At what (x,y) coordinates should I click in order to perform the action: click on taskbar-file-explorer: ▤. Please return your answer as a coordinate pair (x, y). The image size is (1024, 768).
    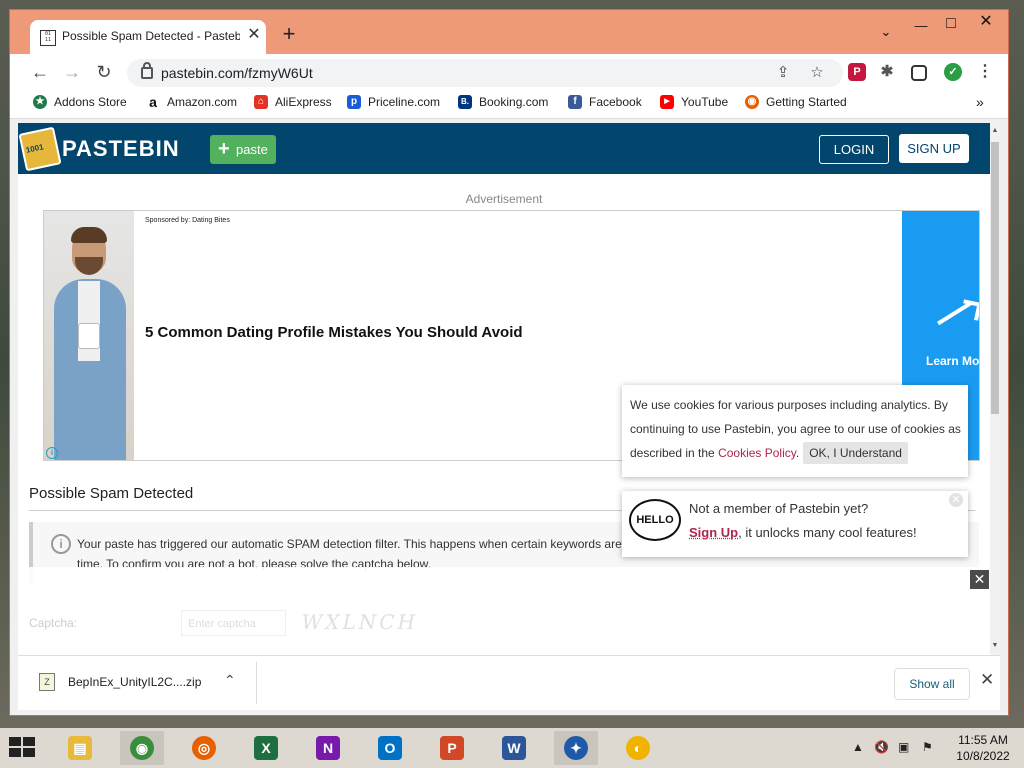
    Looking at the image, I should click on (80, 748).